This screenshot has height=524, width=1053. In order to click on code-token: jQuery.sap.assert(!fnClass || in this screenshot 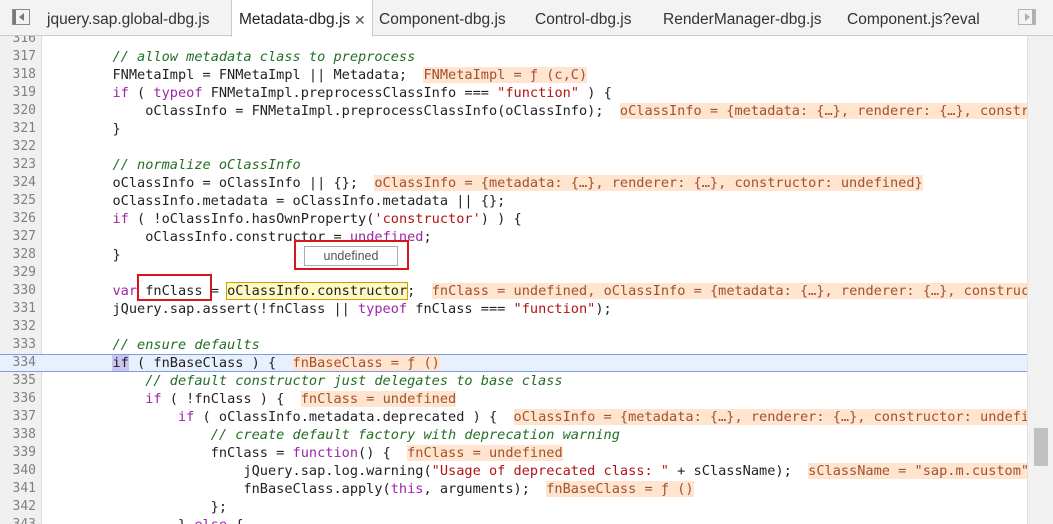, I will do `click(202, 309)`.